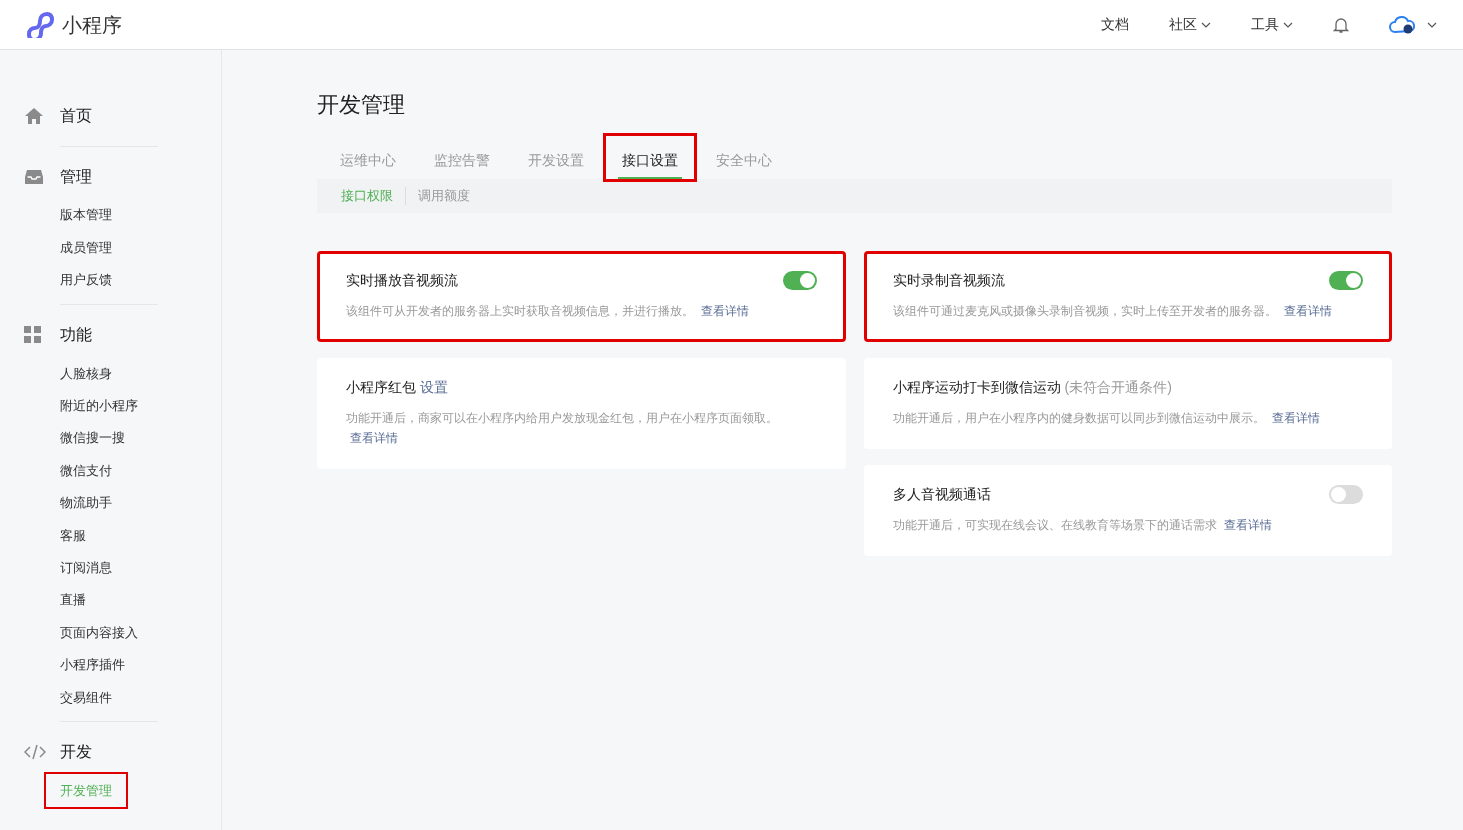 This screenshot has width=1463, height=830. Describe the element at coordinates (76, 752) in the screenshot. I see `sidebar-section: 开发` at that location.